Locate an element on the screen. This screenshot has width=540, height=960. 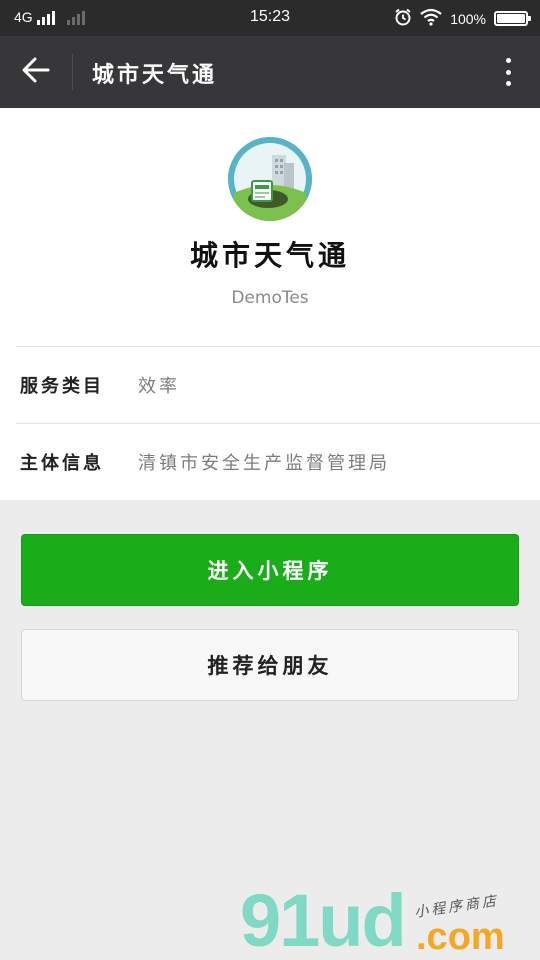
watermark-brand: 91ud is located at coordinates (323, 919).